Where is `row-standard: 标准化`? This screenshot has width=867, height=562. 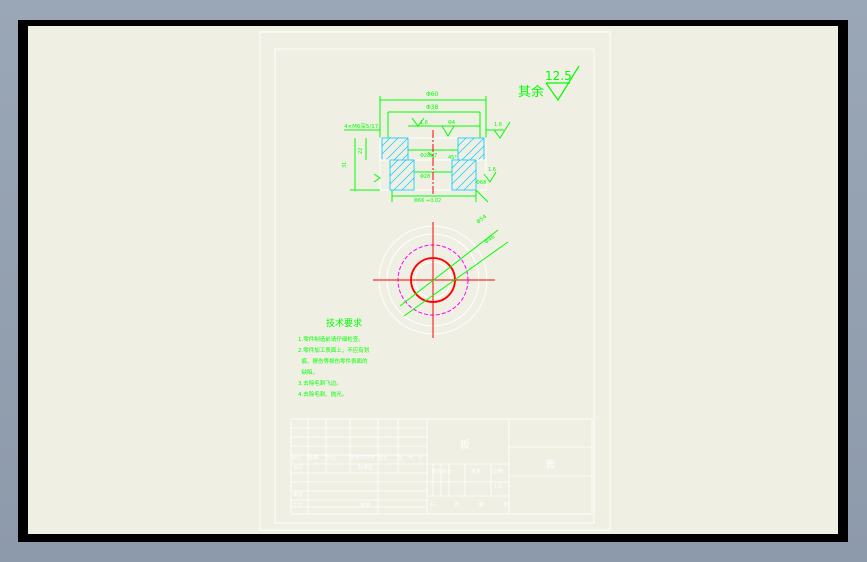 row-standard: 标准化 is located at coordinates (366, 468).